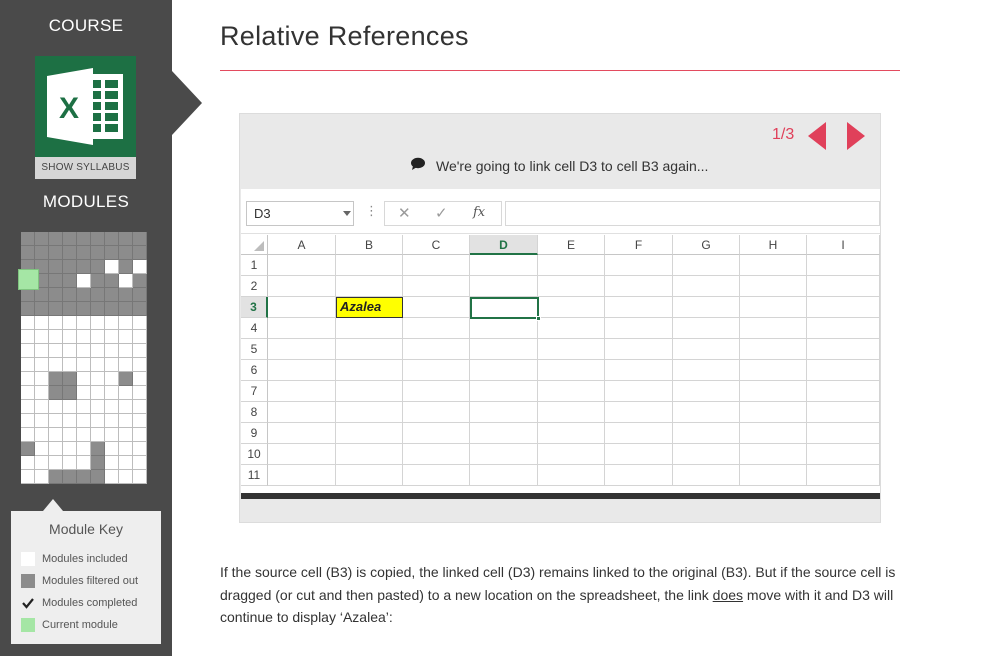 This screenshot has width=984, height=656. Describe the element at coordinates (504, 454) in the screenshot. I see `cell-d10` at that location.